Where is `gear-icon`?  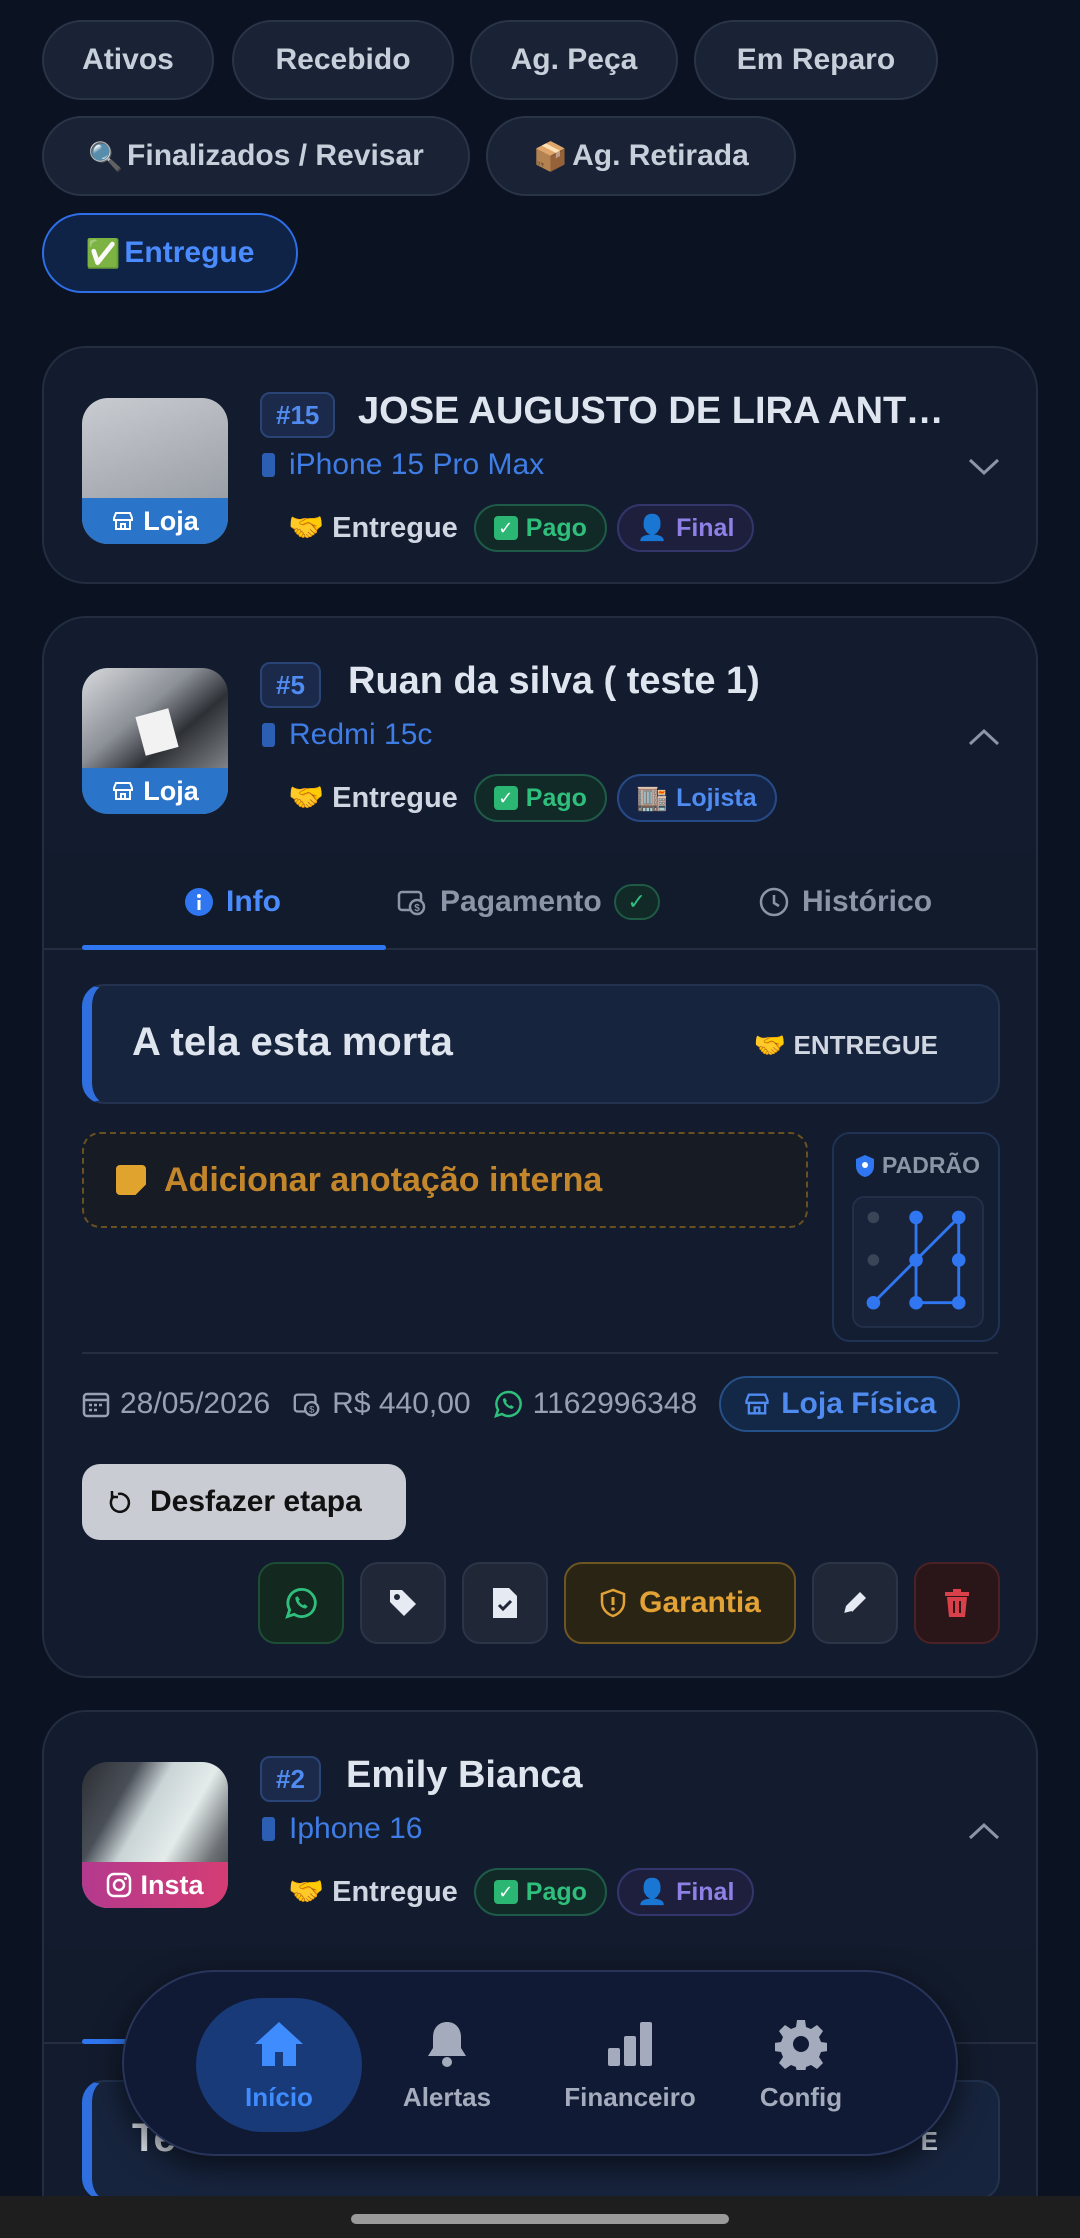 gear-icon is located at coordinates (801, 2044).